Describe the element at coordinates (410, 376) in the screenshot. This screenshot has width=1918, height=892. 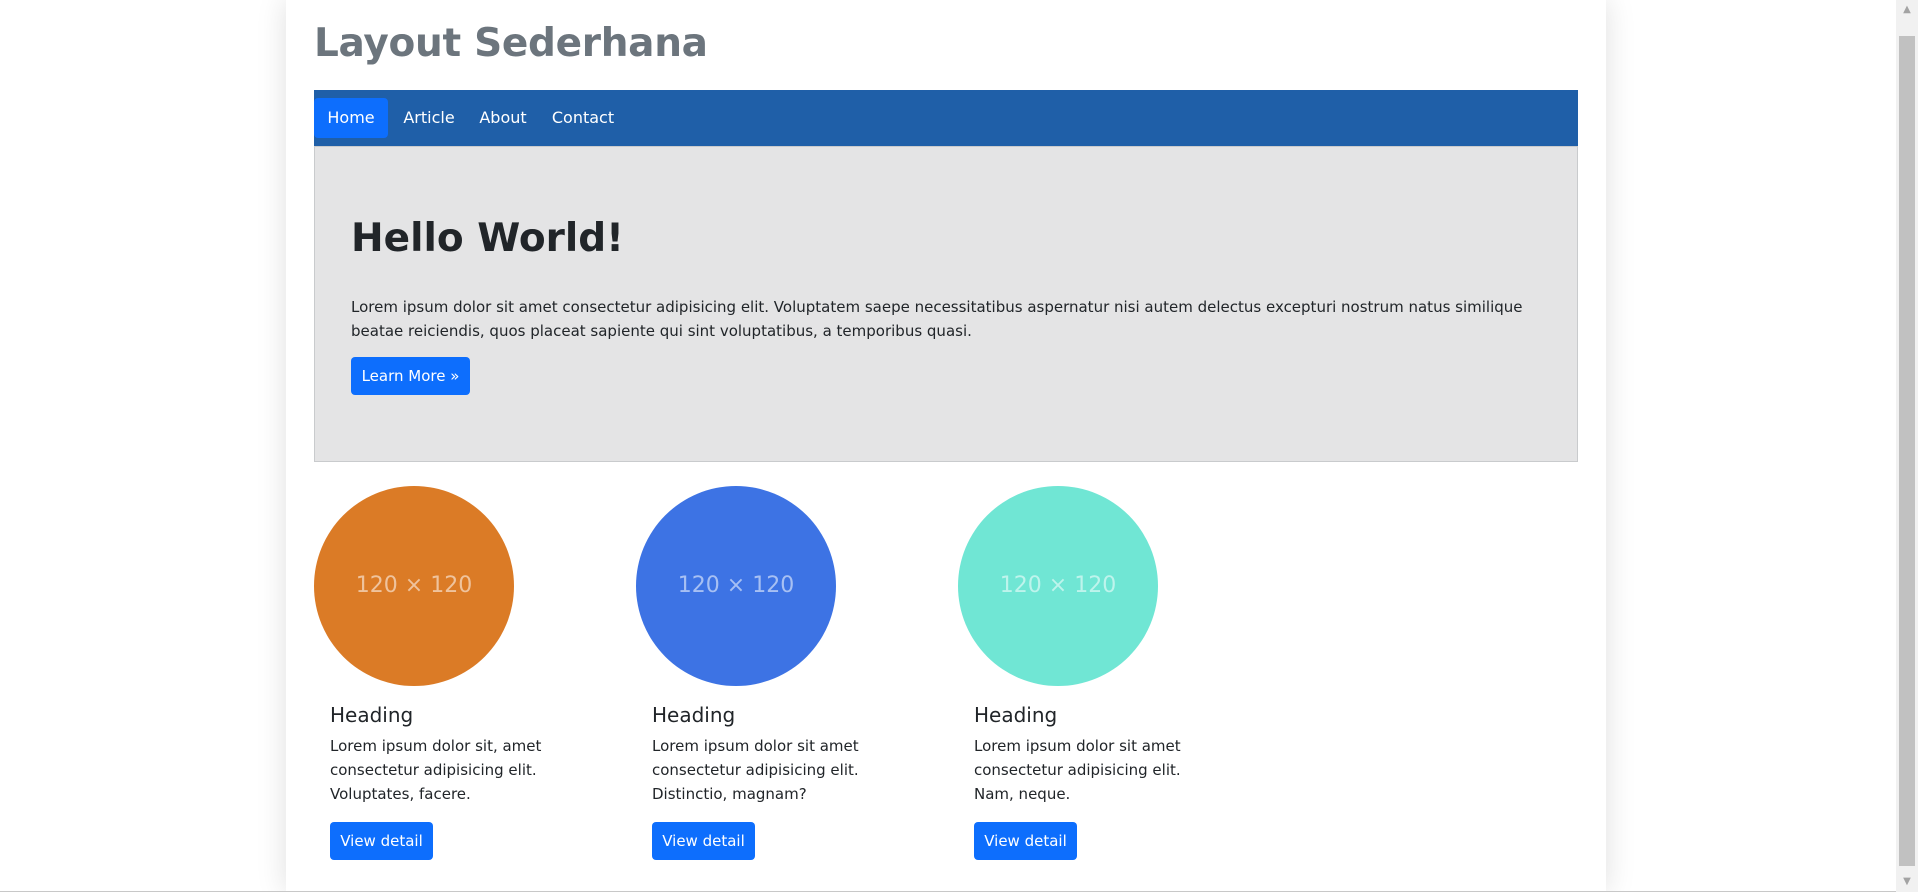
I see `learn-more-button: Learn More »` at that location.